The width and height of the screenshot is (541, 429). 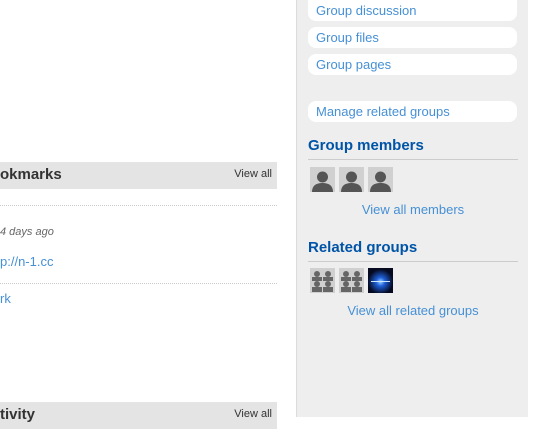 What do you see at coordinates (413, 250) in the screenshot?
I see `related-groups-heading: Related groups` at bounding box center [413, 250].